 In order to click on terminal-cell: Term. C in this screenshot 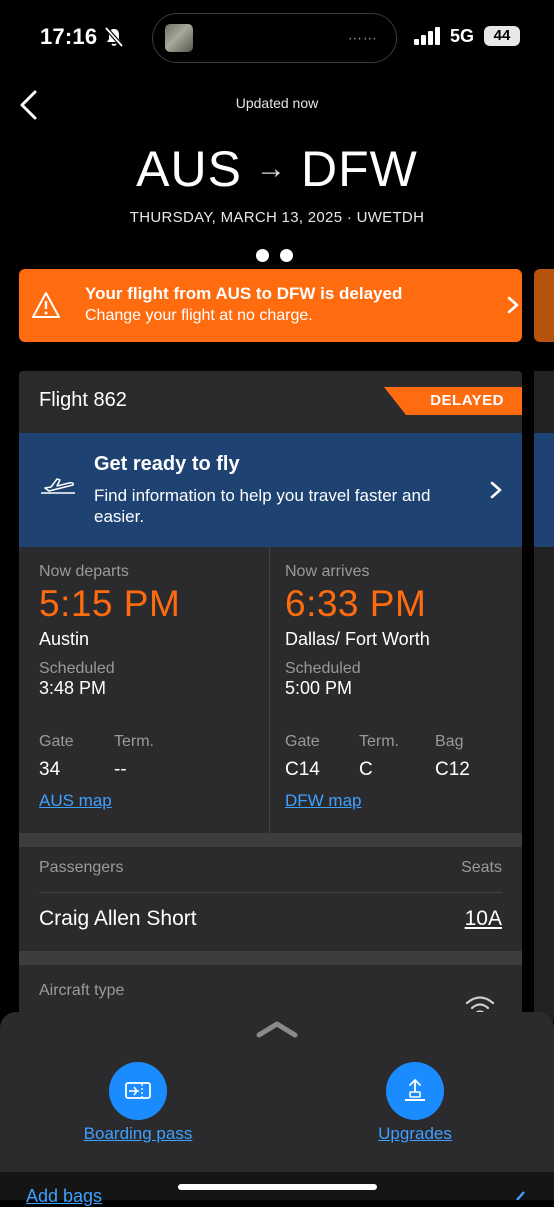, I will do `click(397, 757)`.